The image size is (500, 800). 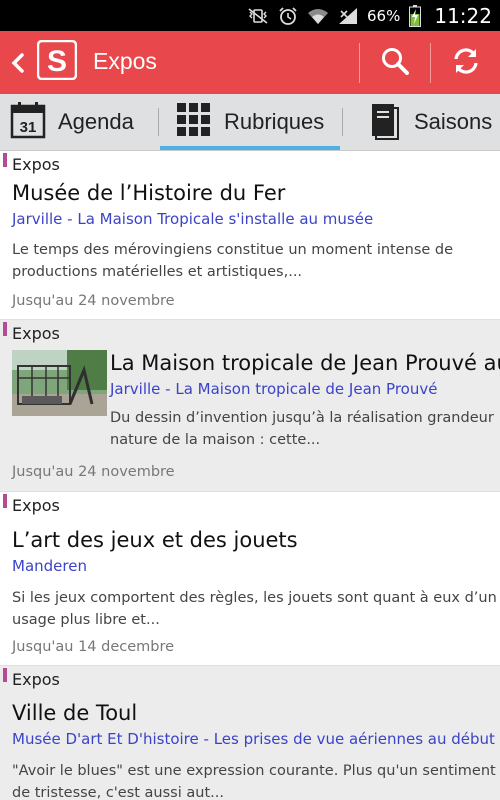 What do you see at coordinates (288, 16) in the screenshot?
I see `alarm-icon` at bounding box center [288, 16].